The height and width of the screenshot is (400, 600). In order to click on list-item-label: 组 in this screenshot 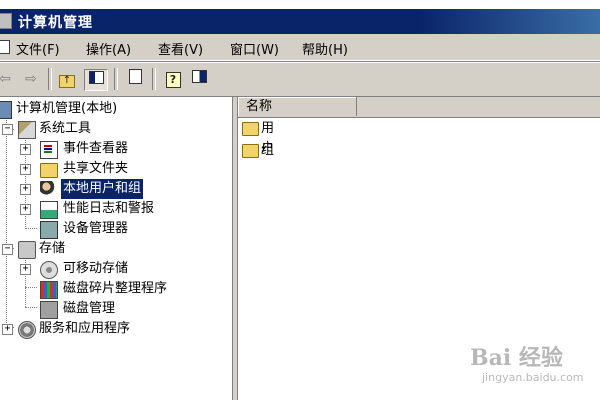, I will do `click(268, 150)`.